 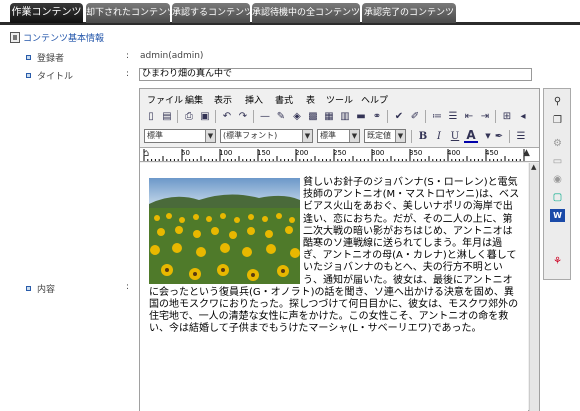 I want to click on ruler-label: 350, so click(x=416, y=153).